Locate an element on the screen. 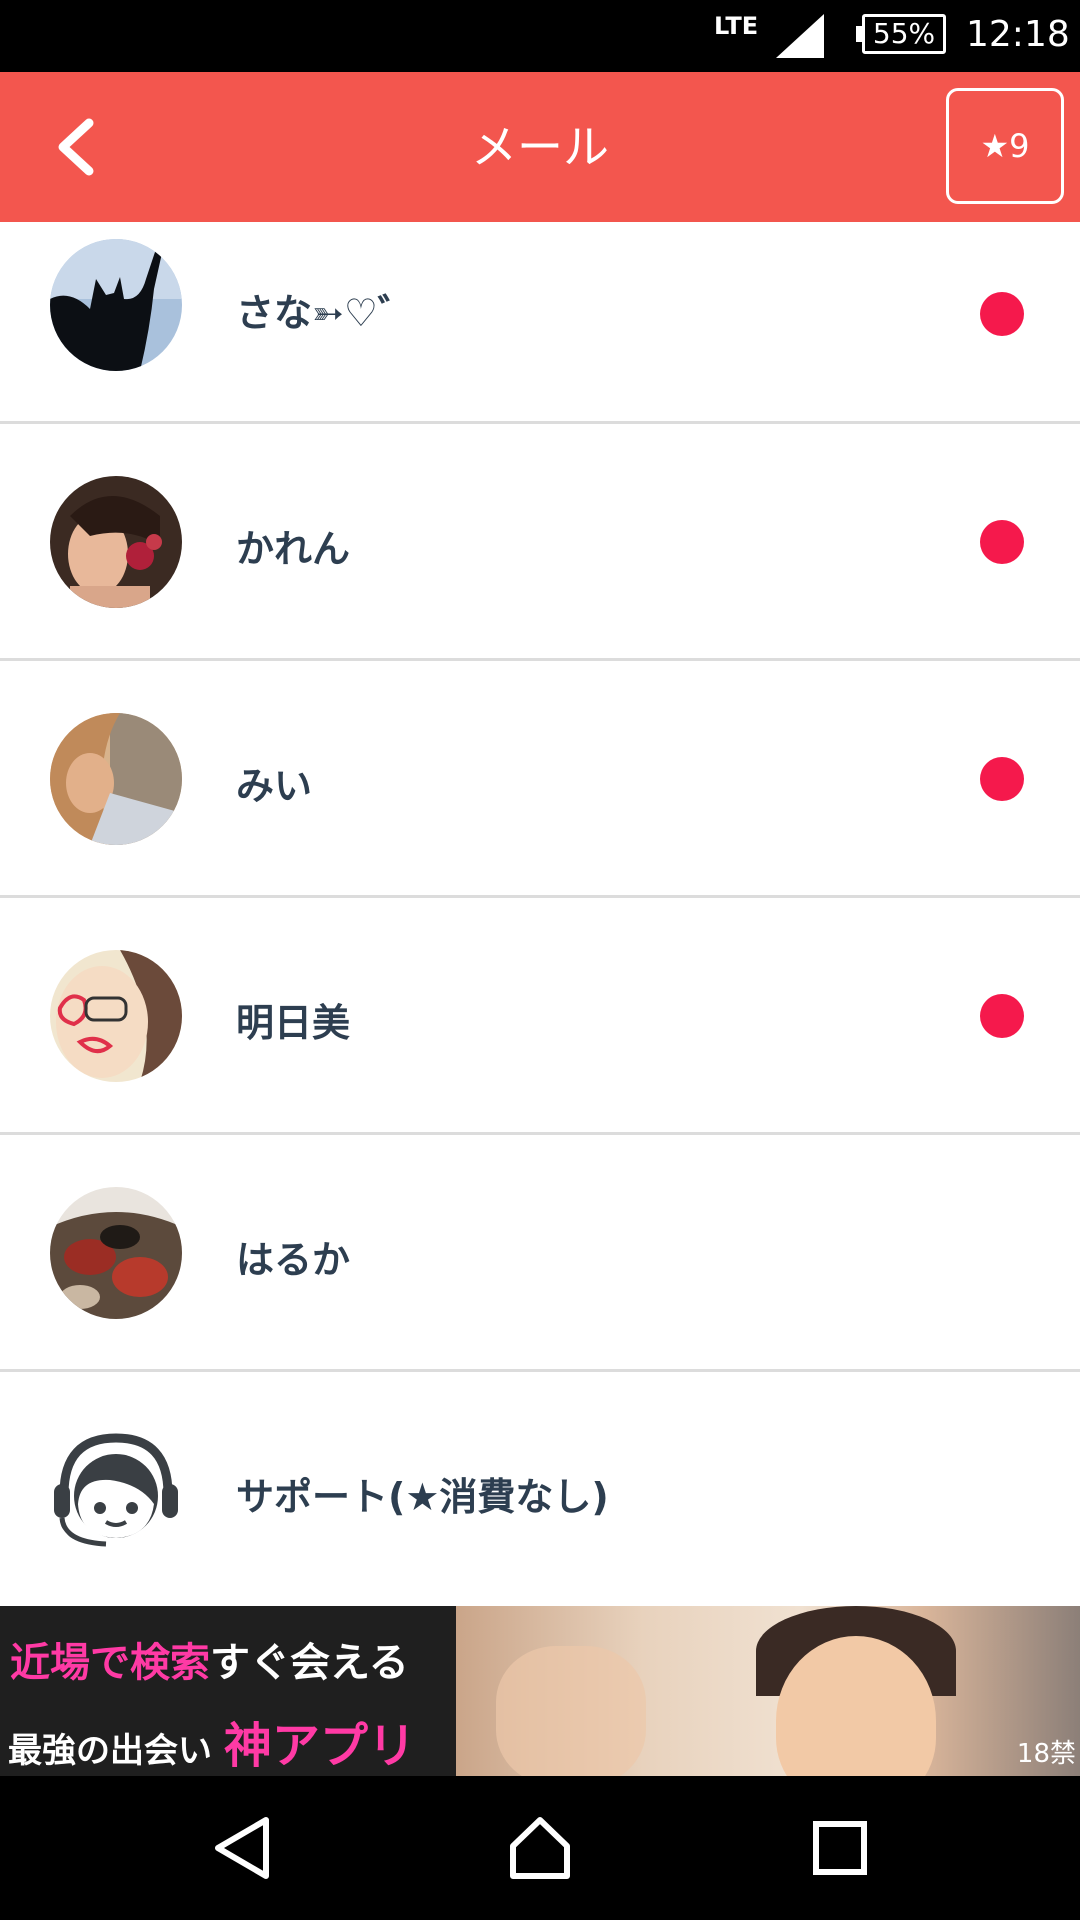 The height and width of the screenshot is (1920, 1080). status-time: 12:18 is located at coordinates (1018, 34).